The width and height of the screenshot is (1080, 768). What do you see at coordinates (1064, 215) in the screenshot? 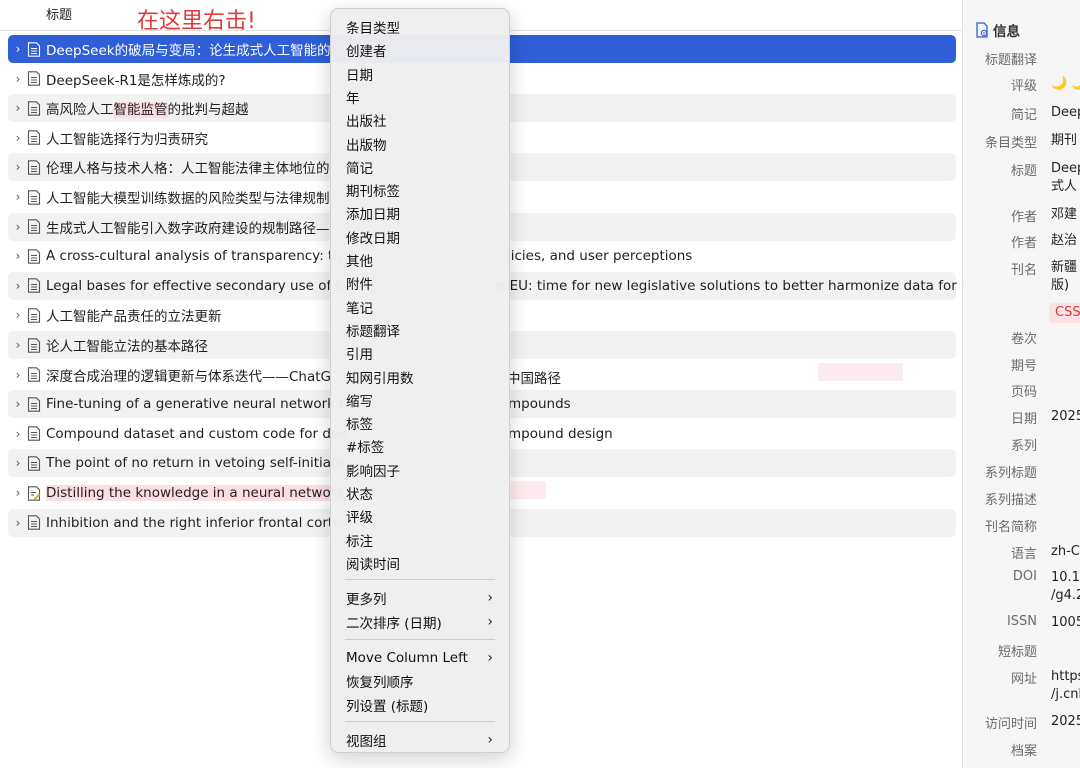
I see `info-field-value: 邓建` at bounding box center [1064, 215].